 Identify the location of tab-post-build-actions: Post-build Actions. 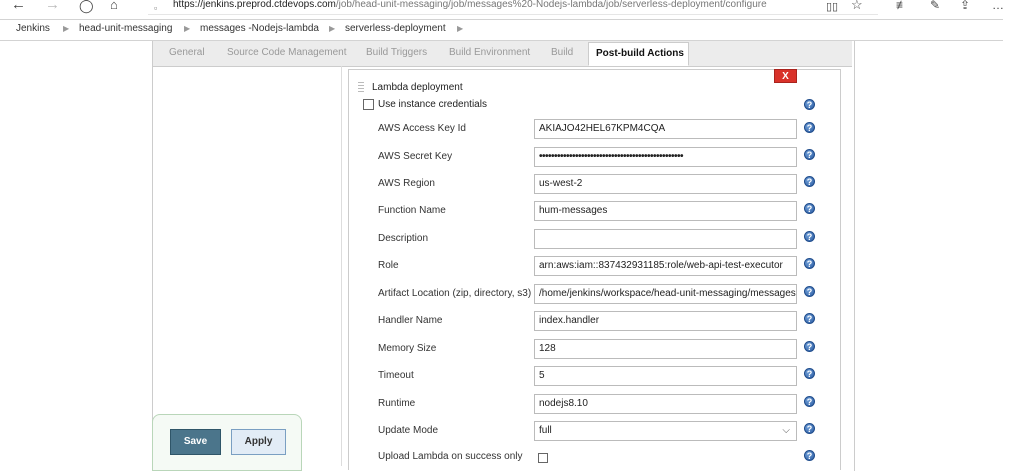
(638, 54).